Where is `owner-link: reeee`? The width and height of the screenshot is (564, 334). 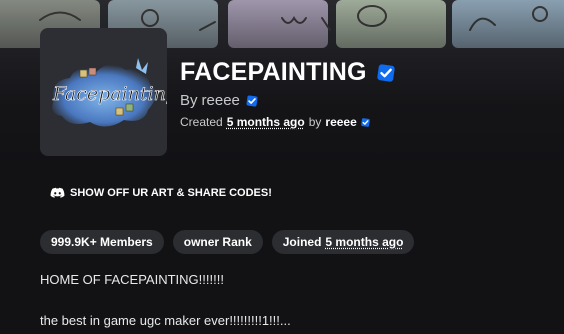 owner-link: reeee is located at coordinates (221, 100).